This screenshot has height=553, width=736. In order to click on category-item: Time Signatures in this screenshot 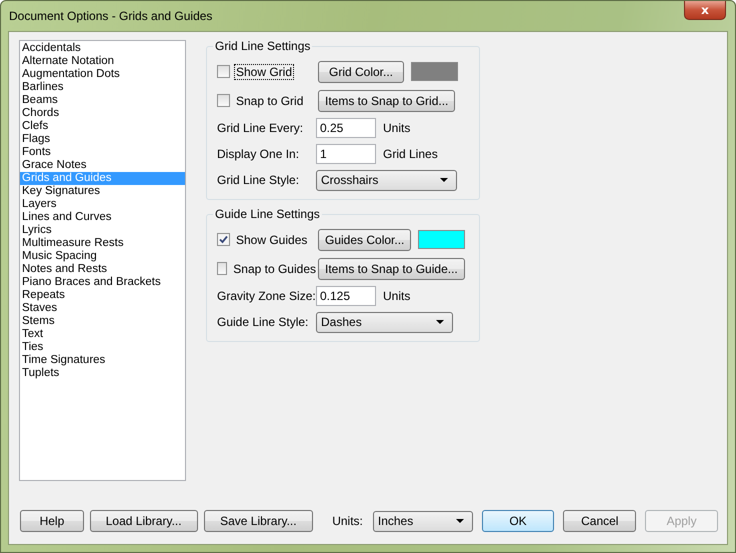, I will do `click(102, 360)`.